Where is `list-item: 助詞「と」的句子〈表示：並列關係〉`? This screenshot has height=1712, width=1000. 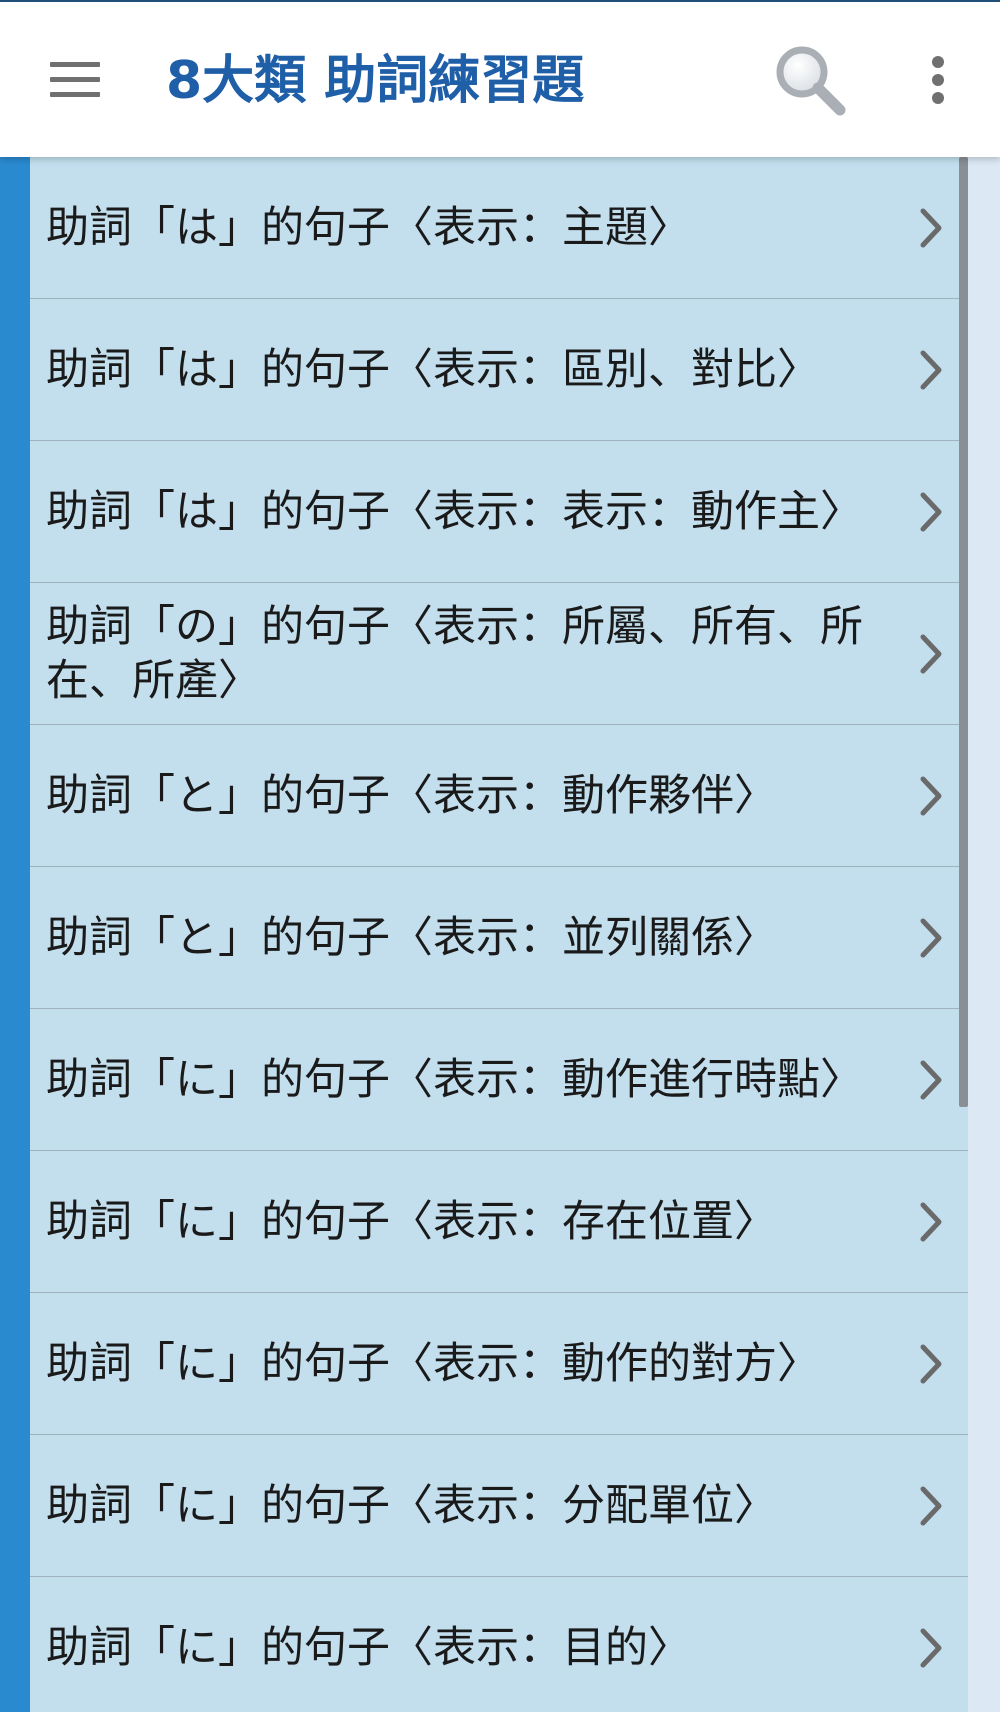 list-item: 助詞「と」的句子〈表示：並列關係〉 is located at coordinates (499, 938).